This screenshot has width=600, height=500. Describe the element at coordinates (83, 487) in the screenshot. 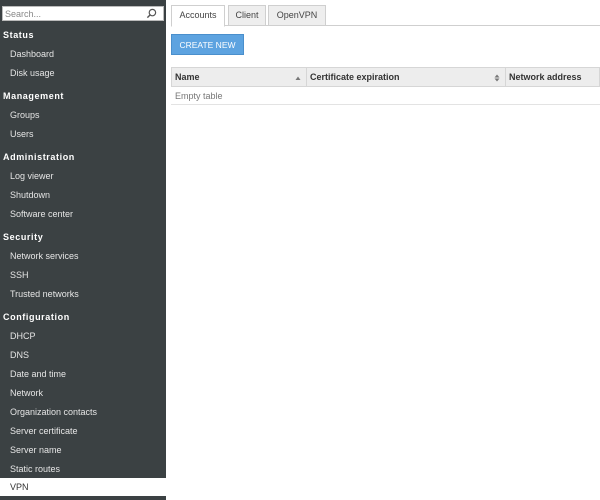

I see `sidebar-item-vpn: VPN` at that location.